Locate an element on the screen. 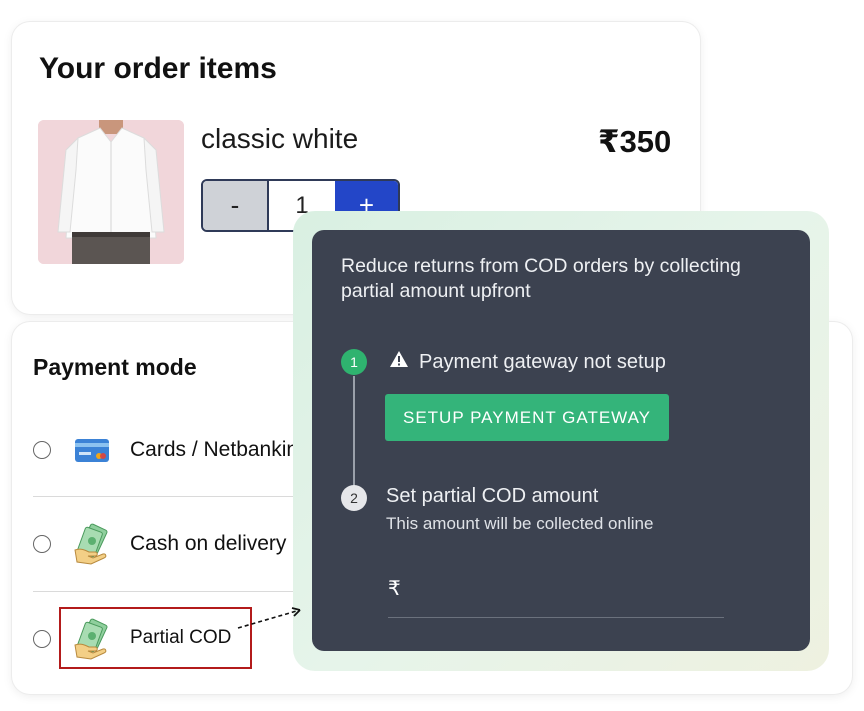  step-2-subtitle: This amount will be collected online is located at coordinates (520, 523).